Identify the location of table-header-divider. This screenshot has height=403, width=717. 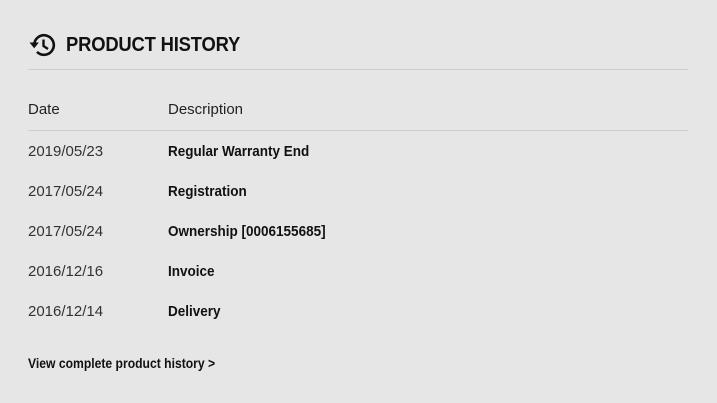
(358, 130).